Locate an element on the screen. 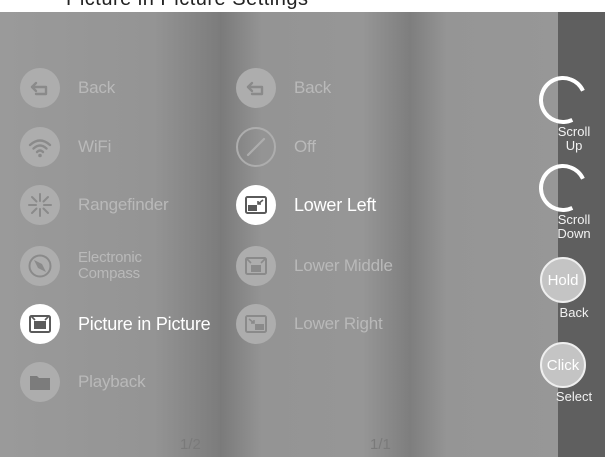 The width and height of the screenshot is (605, 457). scroll-up-line-1: Scroll is located at coordinates (574, 131).